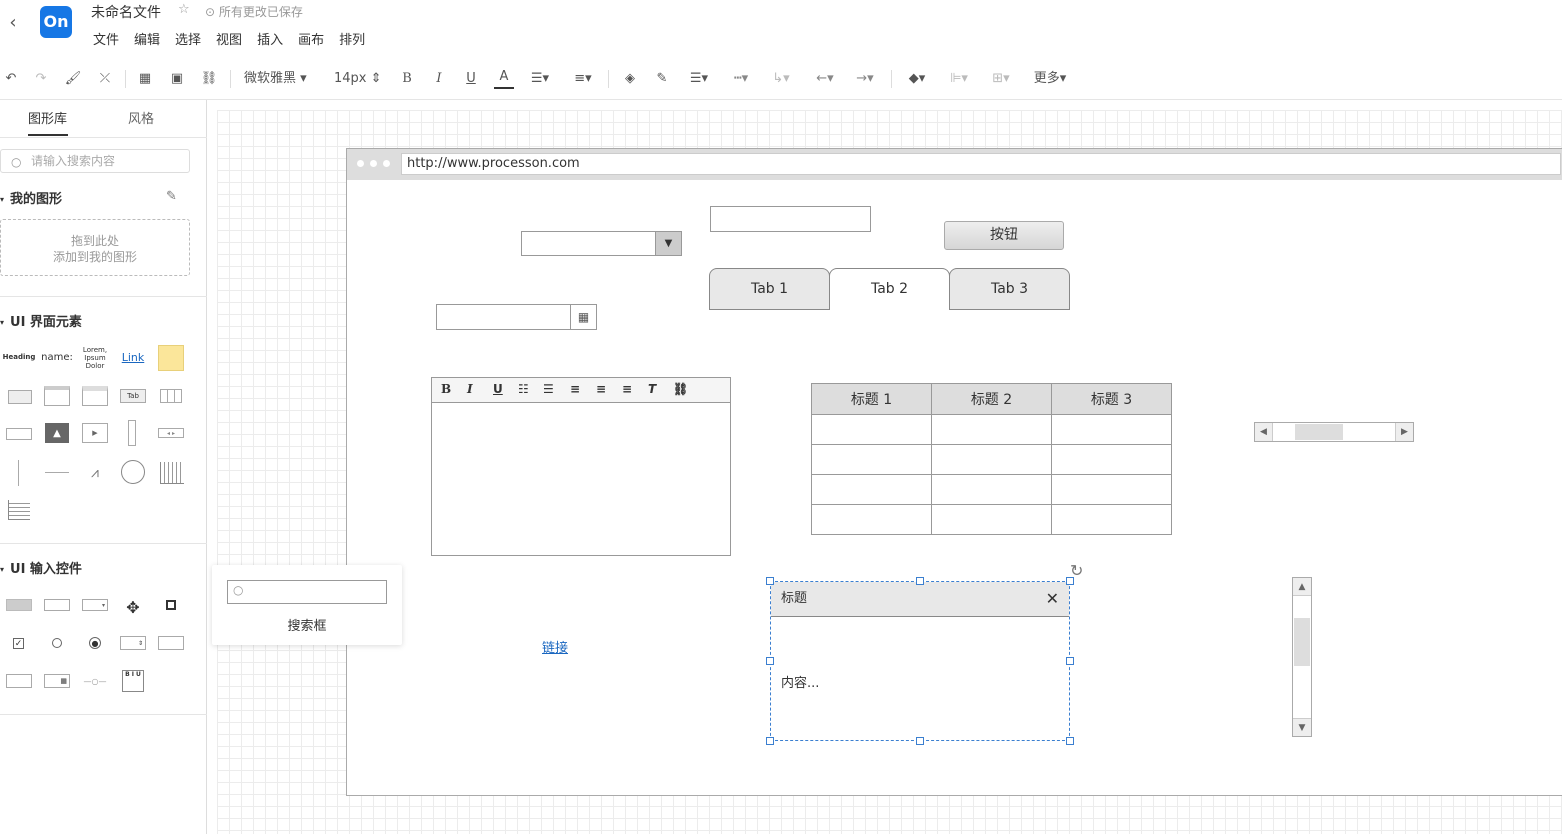  Describe the element at coordinates (133, 681) in the screenshot. I see `shape-rich-text: B I U` at that location.